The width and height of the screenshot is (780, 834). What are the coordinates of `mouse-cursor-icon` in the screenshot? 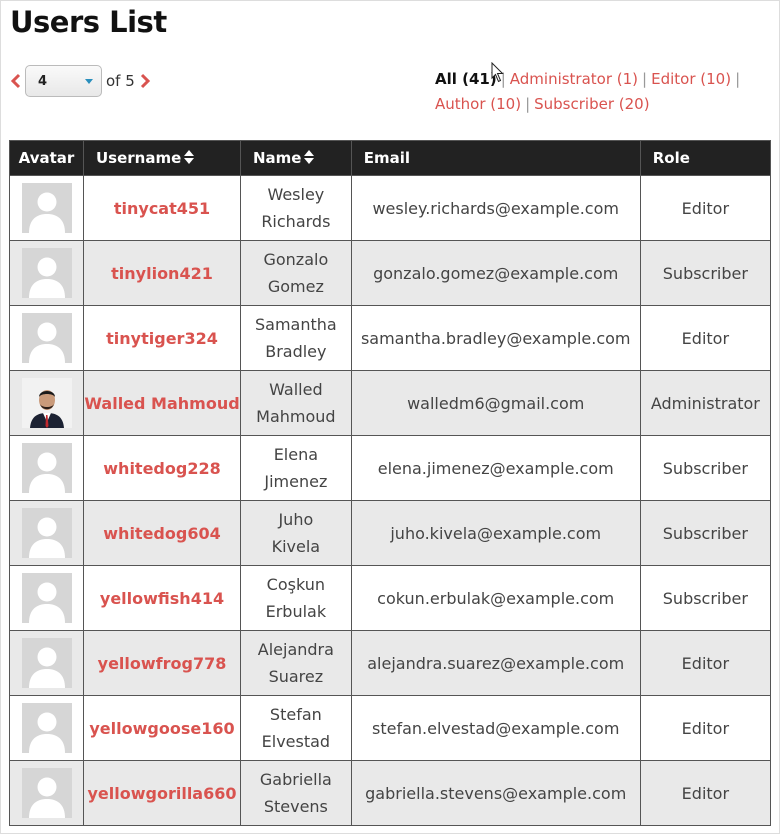 It's located at (497, 72).